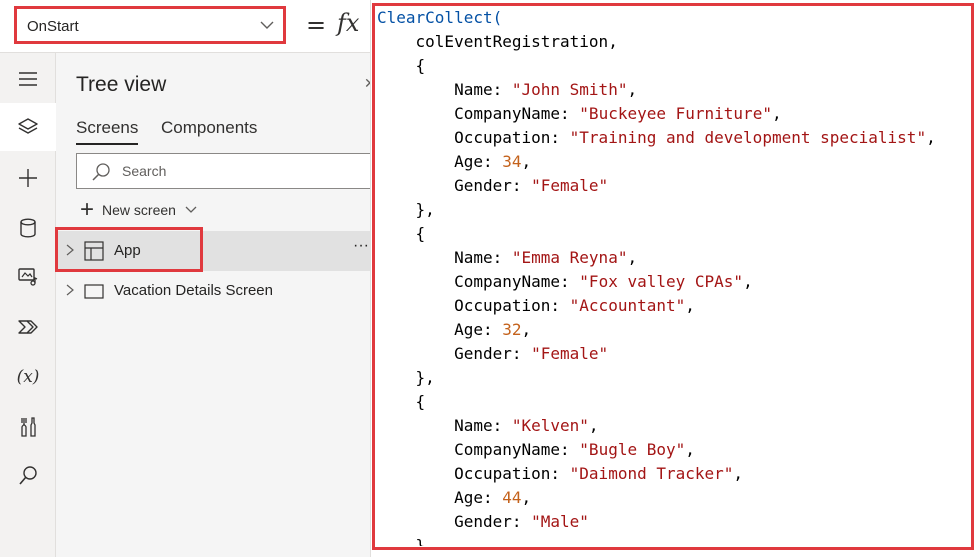 The width and height of the screenshot is (980, 557). I want to click on variables-icon: (x), so click(28, 377).